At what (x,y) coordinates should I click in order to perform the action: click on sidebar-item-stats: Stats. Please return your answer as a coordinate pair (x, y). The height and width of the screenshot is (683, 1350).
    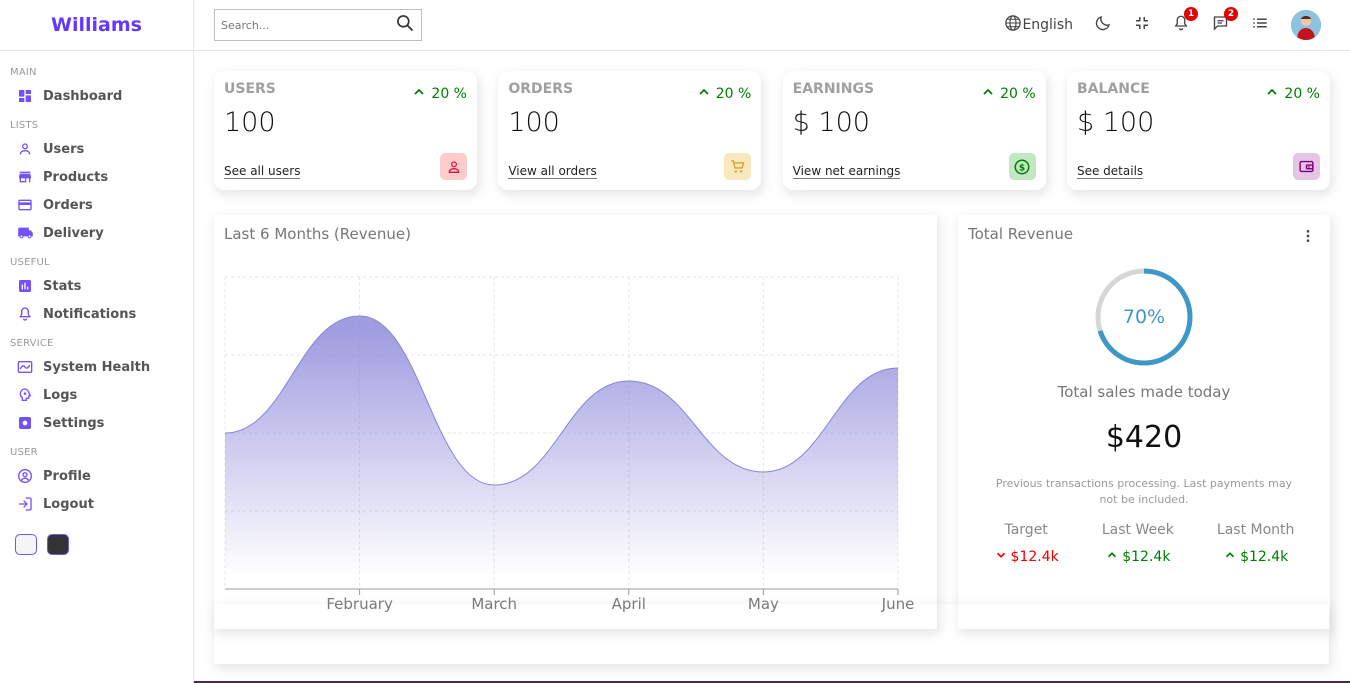
    Looking at the image, I should click on (101, 286).